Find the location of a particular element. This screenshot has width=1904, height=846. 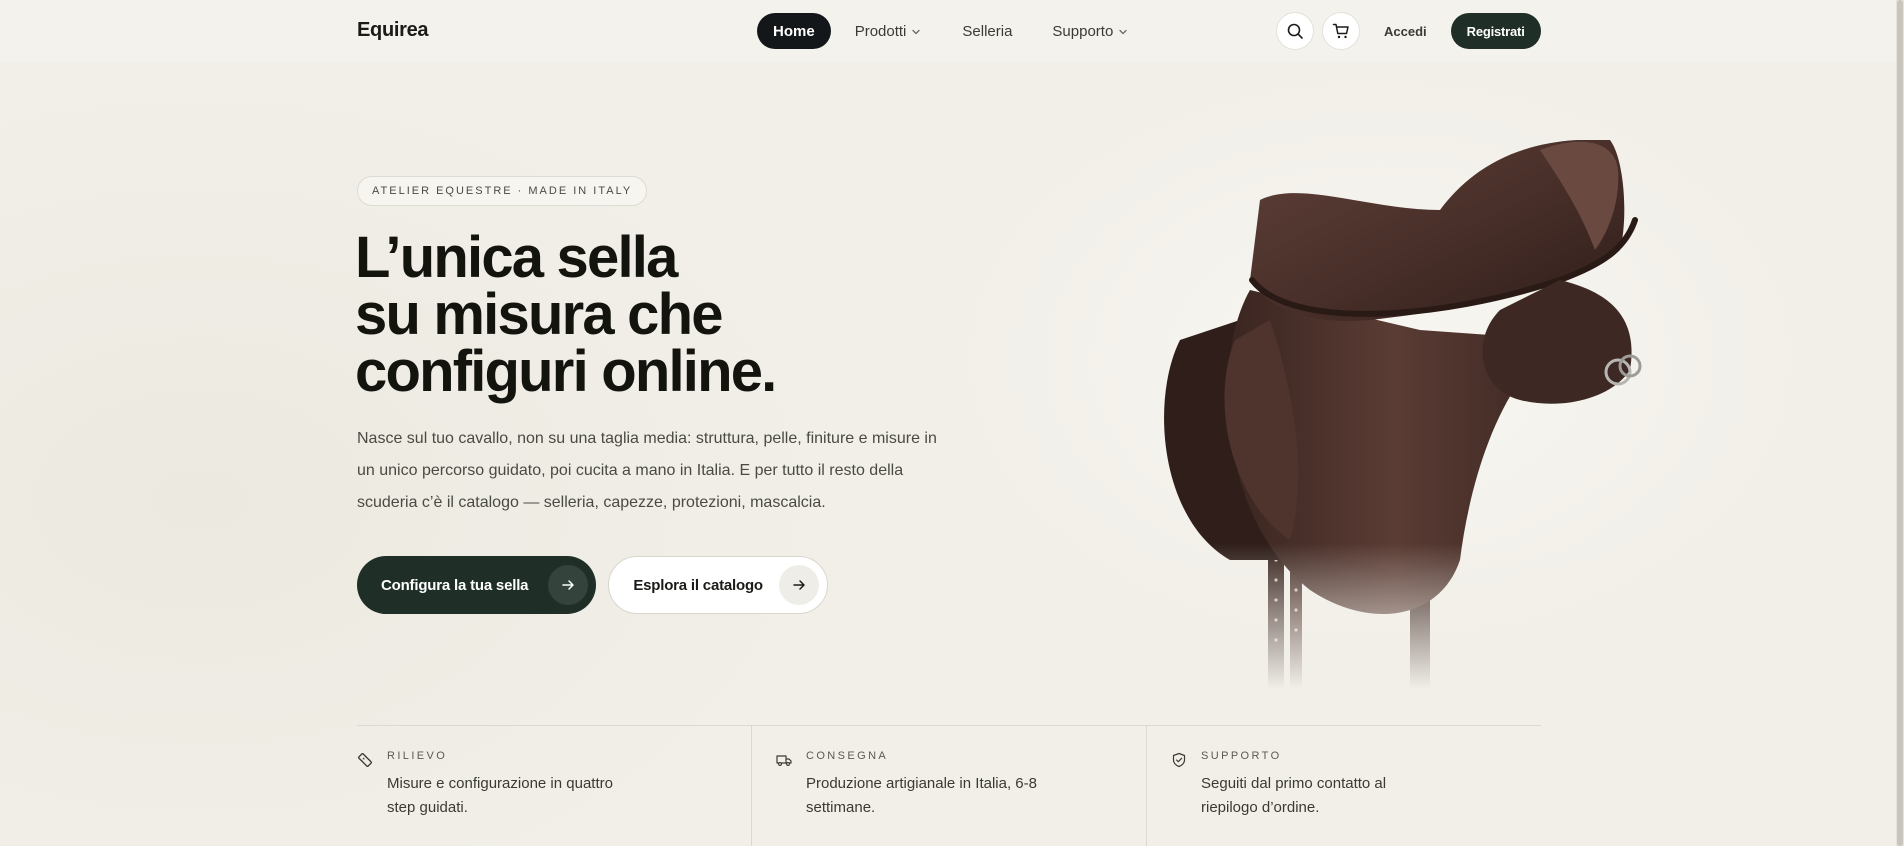

button-label: Configura la tua sella is located at coordinates (455, 585).